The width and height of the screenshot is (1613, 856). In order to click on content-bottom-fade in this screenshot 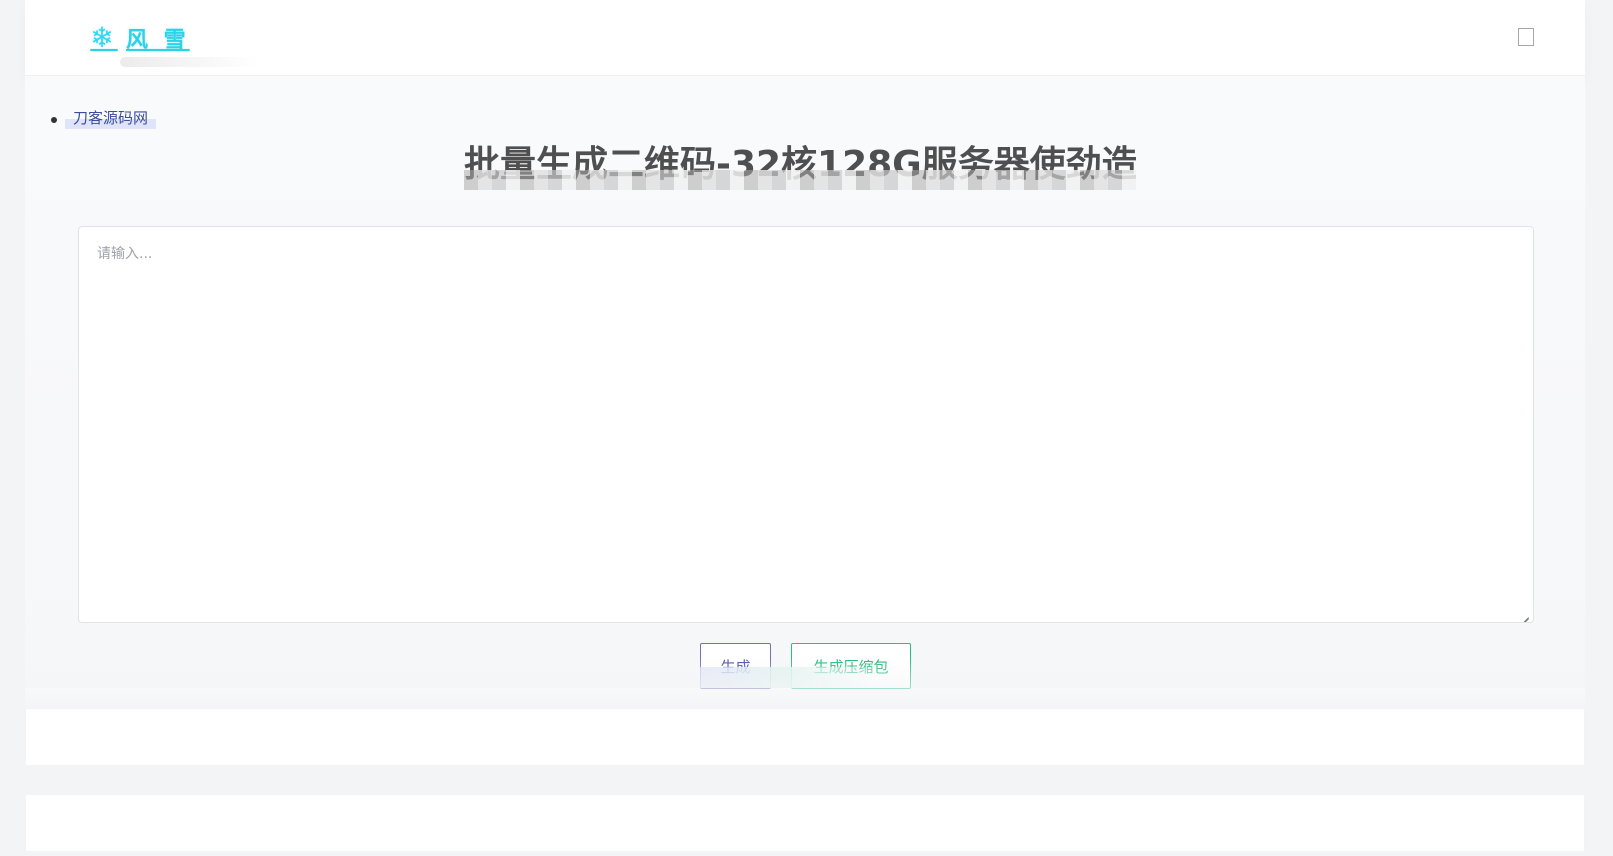, I will do `click(805, 683)`.